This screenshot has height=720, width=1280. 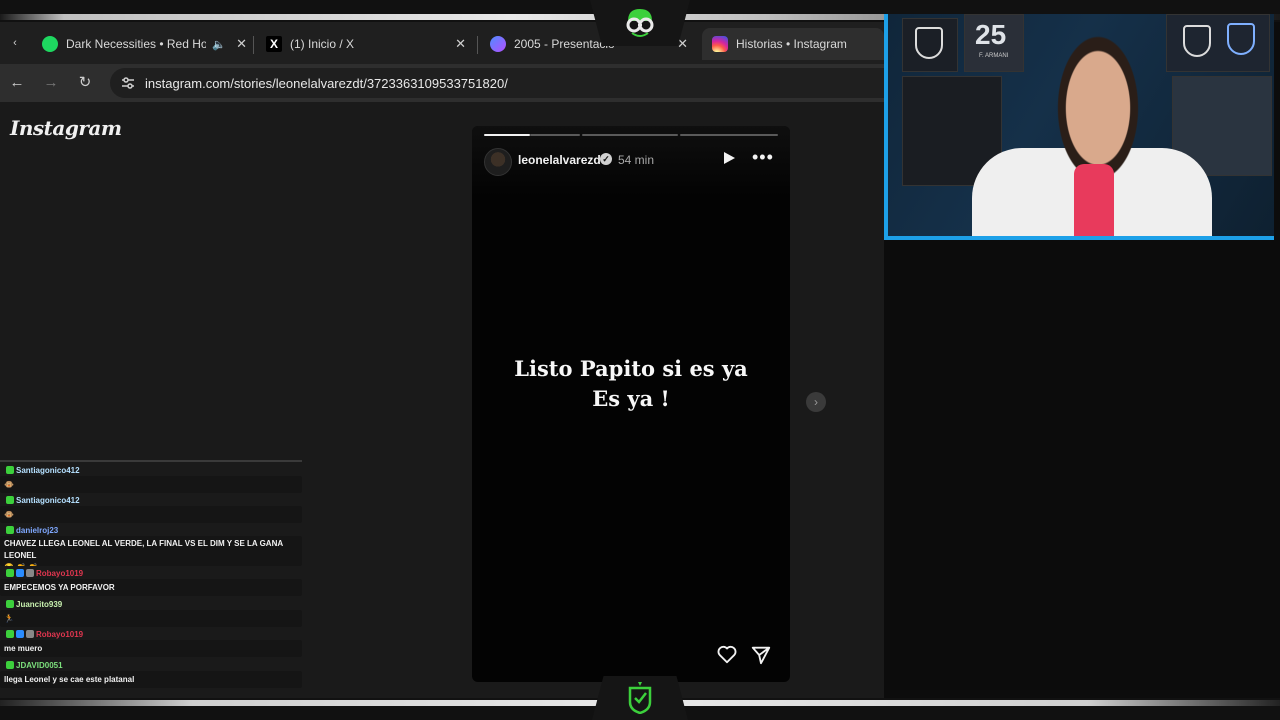 I want to click on tab-scroll-left-icon: ‹, so click(x=15, y=43).